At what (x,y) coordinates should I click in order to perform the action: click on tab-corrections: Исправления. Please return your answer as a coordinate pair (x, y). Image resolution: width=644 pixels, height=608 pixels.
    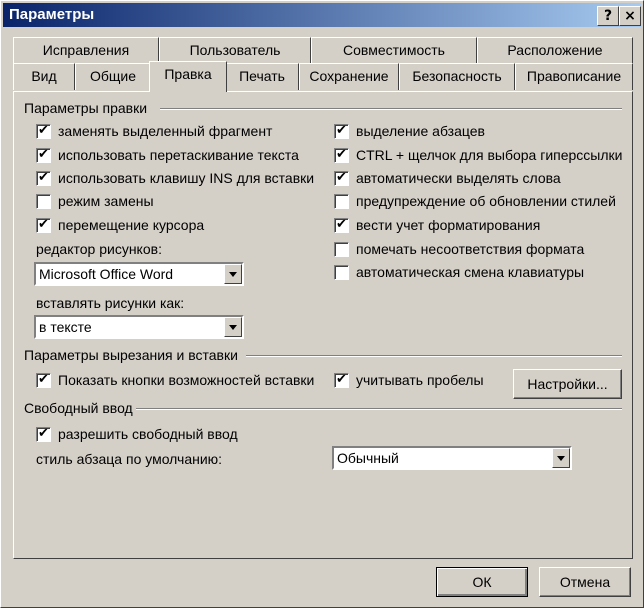
    Looking at the image, I should click on (86, 50).